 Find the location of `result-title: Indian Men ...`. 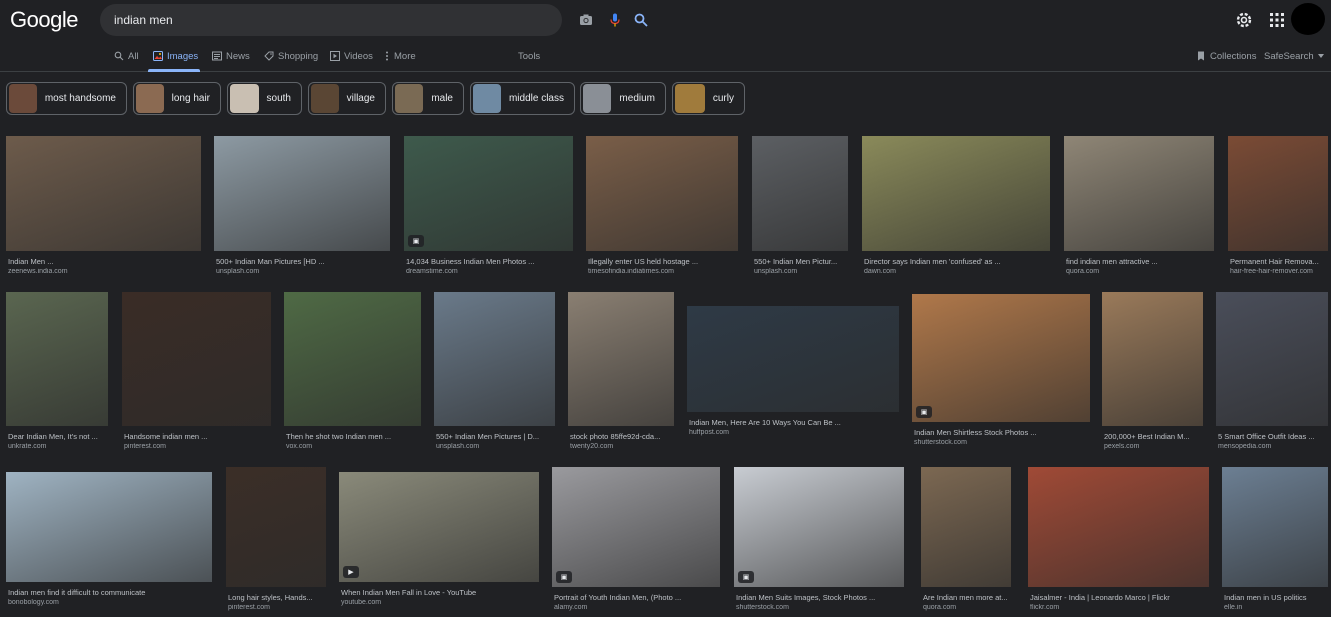

result-title: Indian Men ... is located at coordinates (104, 261).